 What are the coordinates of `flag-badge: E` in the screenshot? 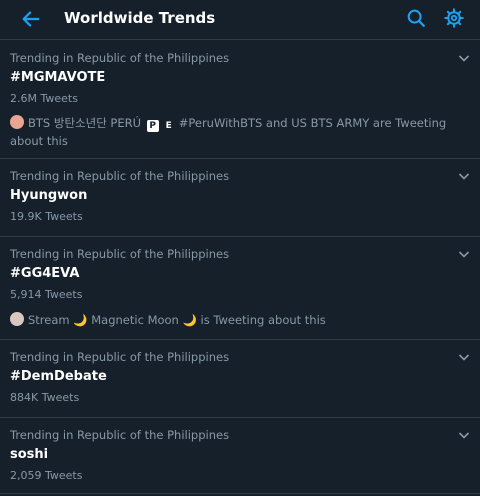 It's located at (168, 126).